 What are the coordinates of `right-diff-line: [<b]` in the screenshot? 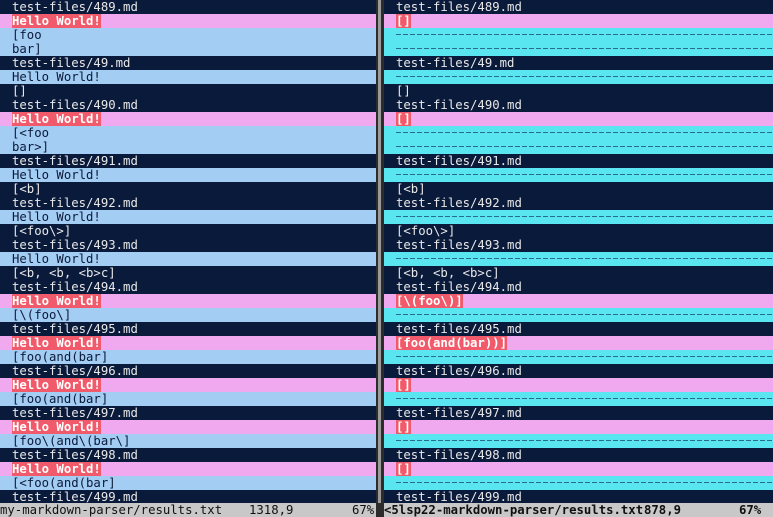 It's located at (578, 189).